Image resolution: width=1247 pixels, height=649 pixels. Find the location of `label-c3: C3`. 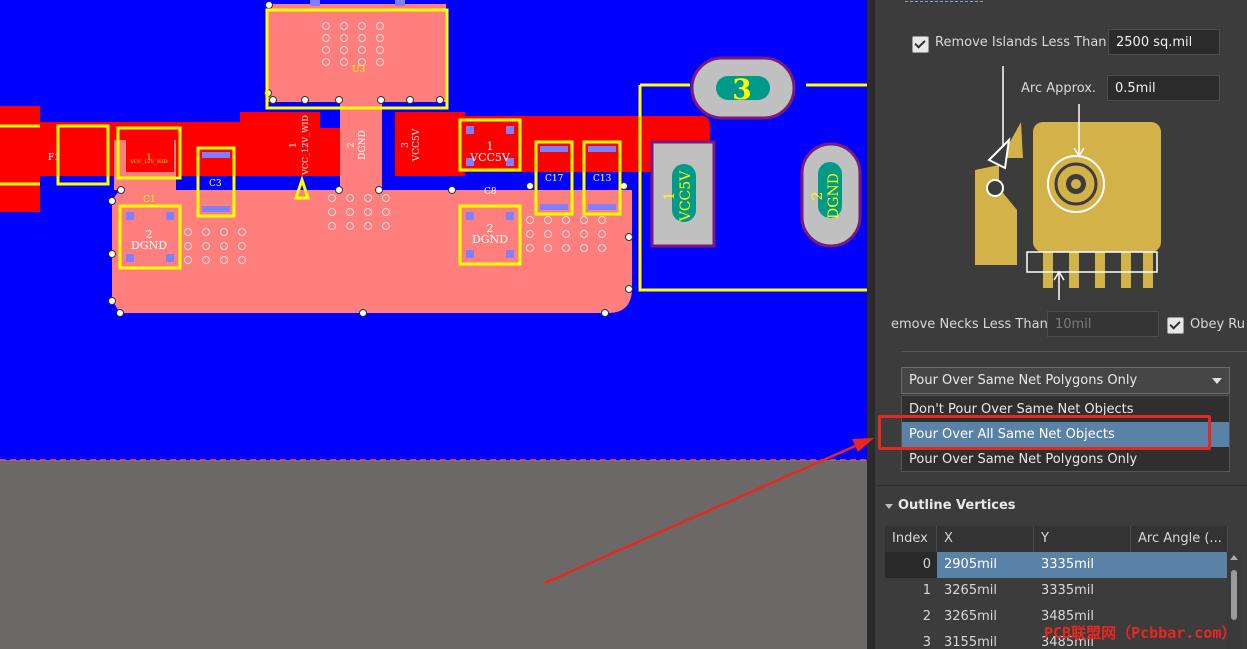

label-c3: C3 is located at coordinates (215, 184).